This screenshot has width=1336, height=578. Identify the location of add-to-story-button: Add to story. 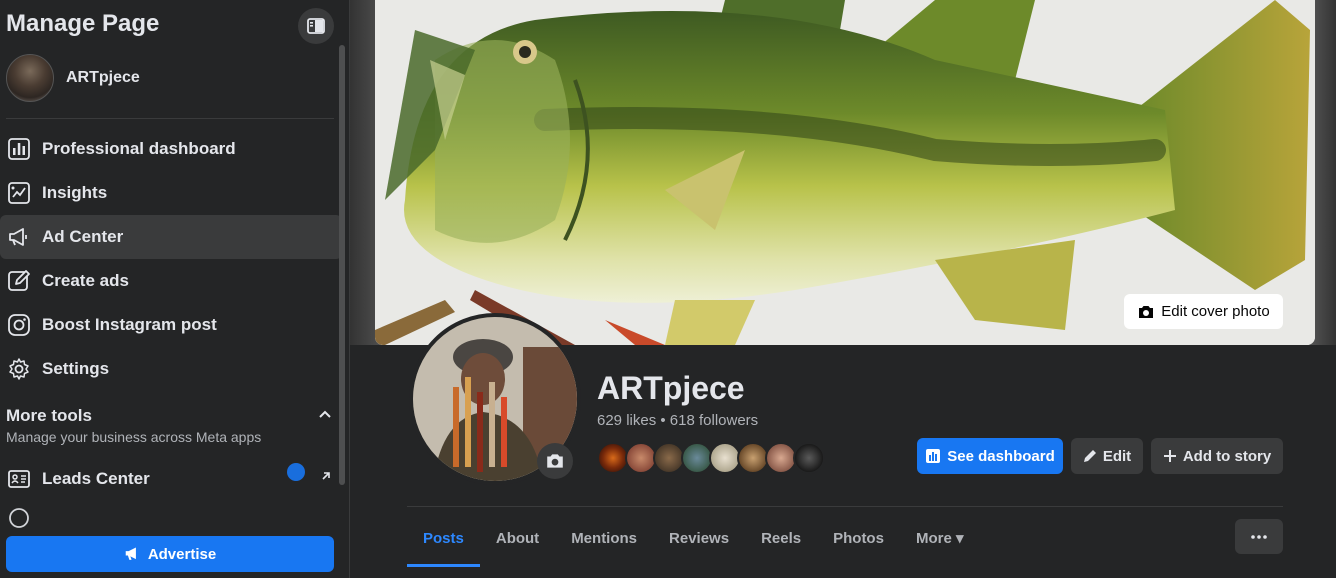
(1217, 456).